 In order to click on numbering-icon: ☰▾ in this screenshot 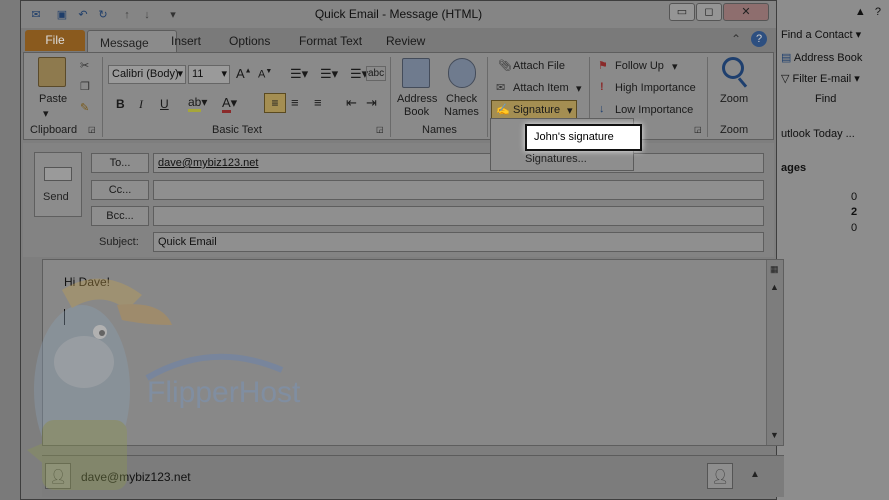, I will do `click(329, 74)`.